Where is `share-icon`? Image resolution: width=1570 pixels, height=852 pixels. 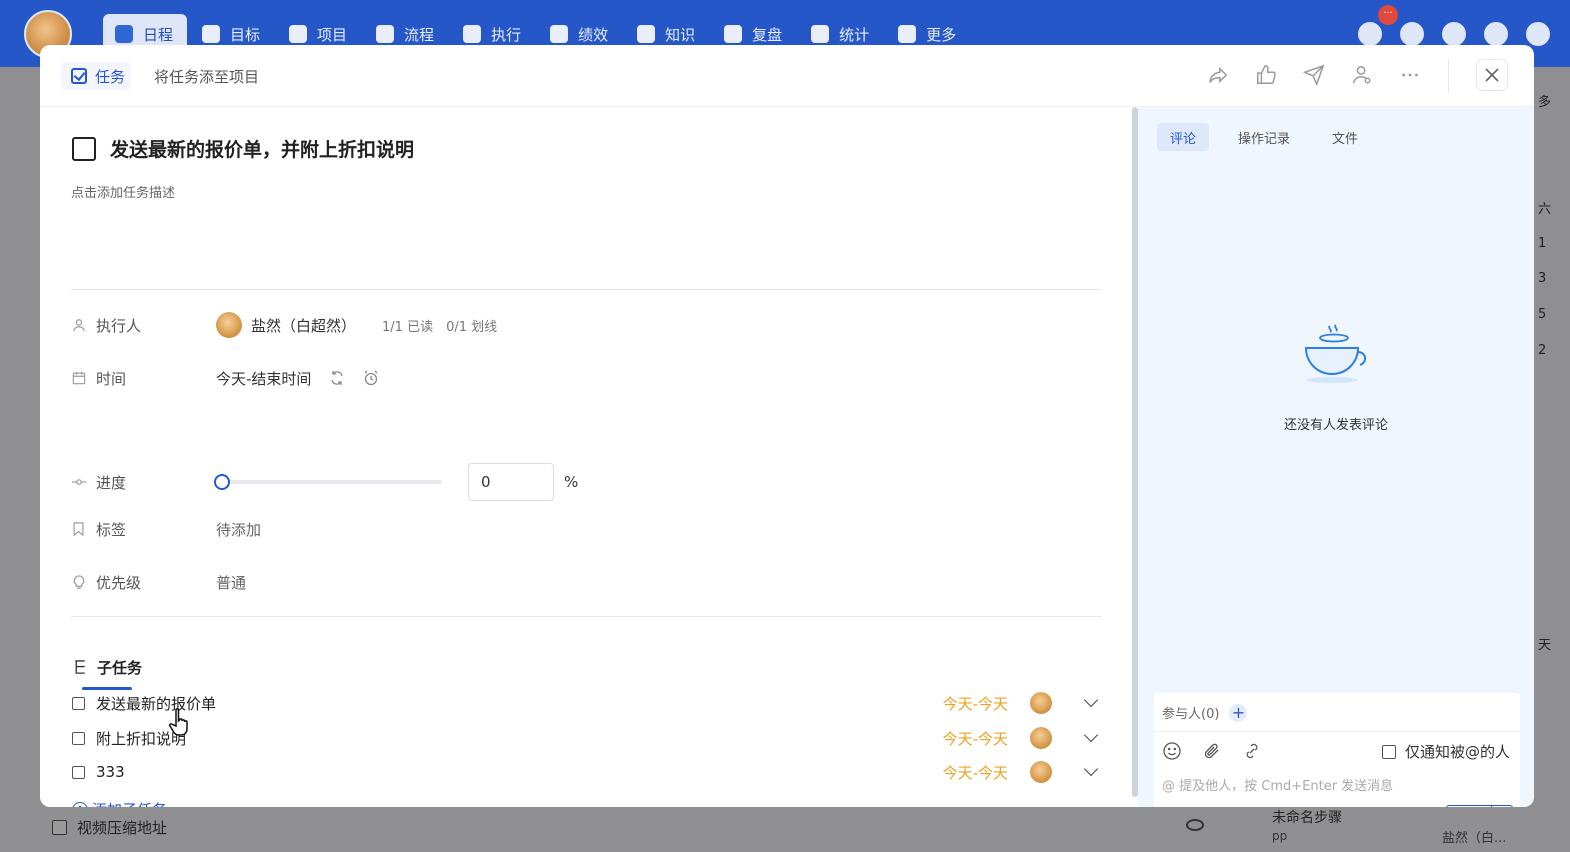 share-icon is located at coordinates (1218, 75).